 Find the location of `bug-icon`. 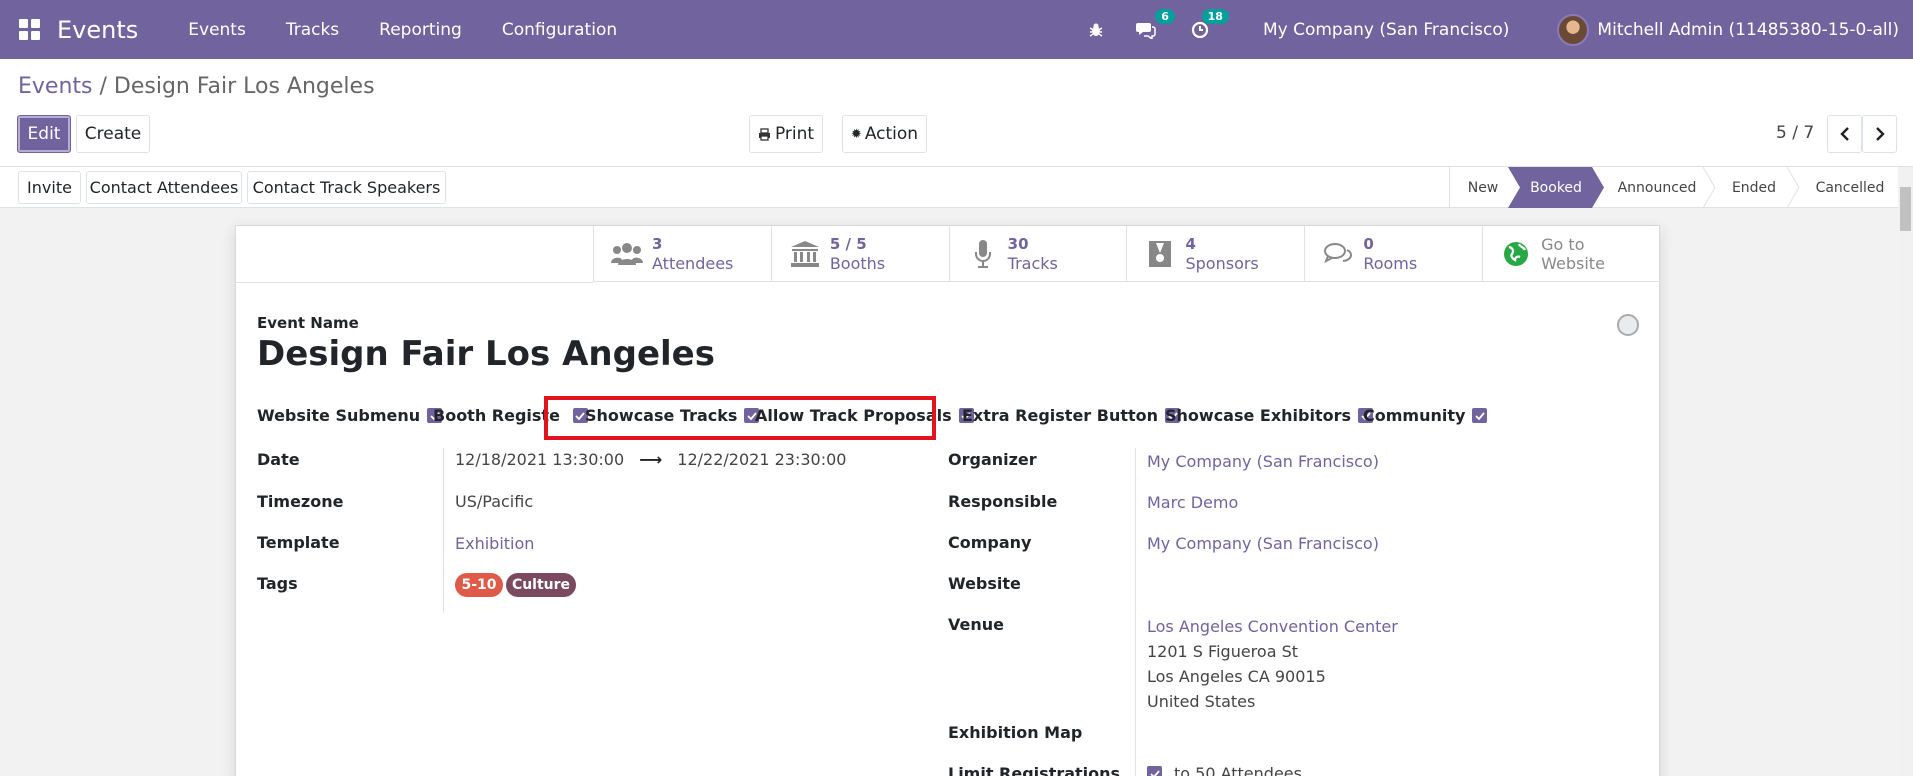

bug-icon is located at coordinates (1096, 30).